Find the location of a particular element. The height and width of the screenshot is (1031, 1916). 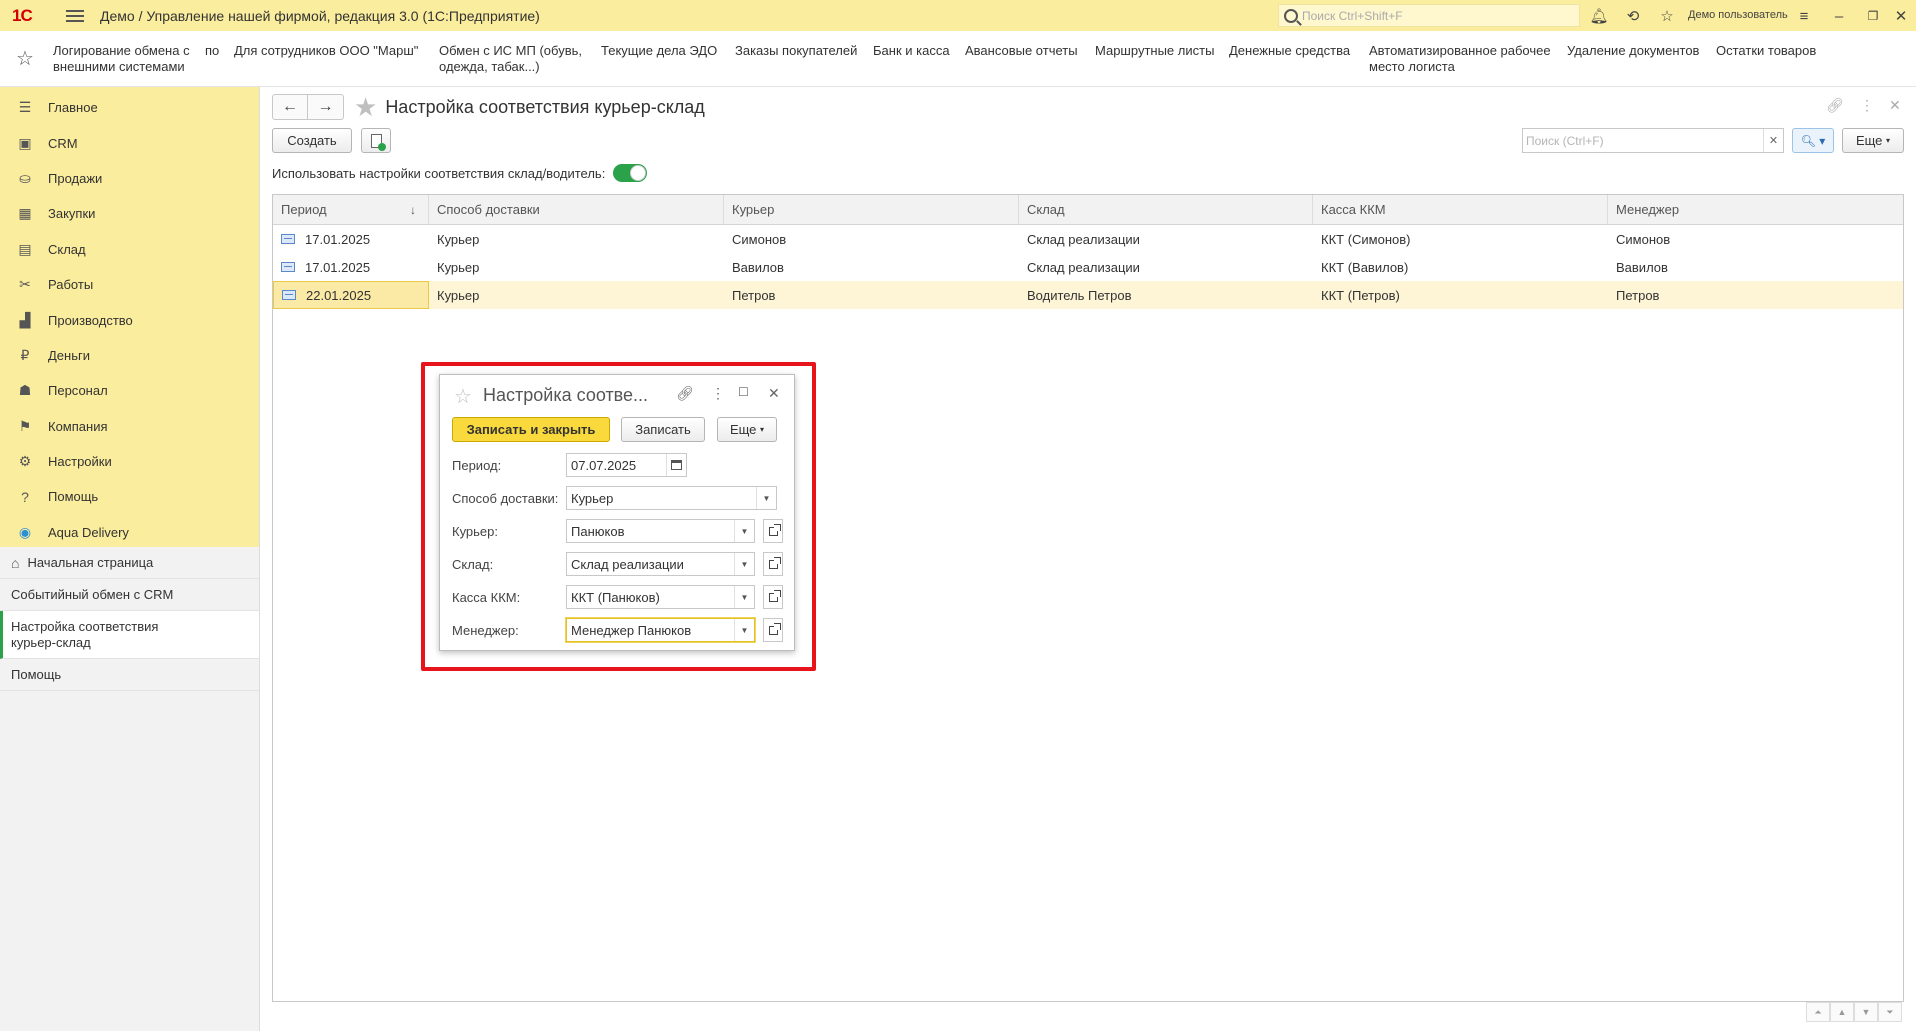

current-user: Демо пользователь is located at coordinates (1738, 15).